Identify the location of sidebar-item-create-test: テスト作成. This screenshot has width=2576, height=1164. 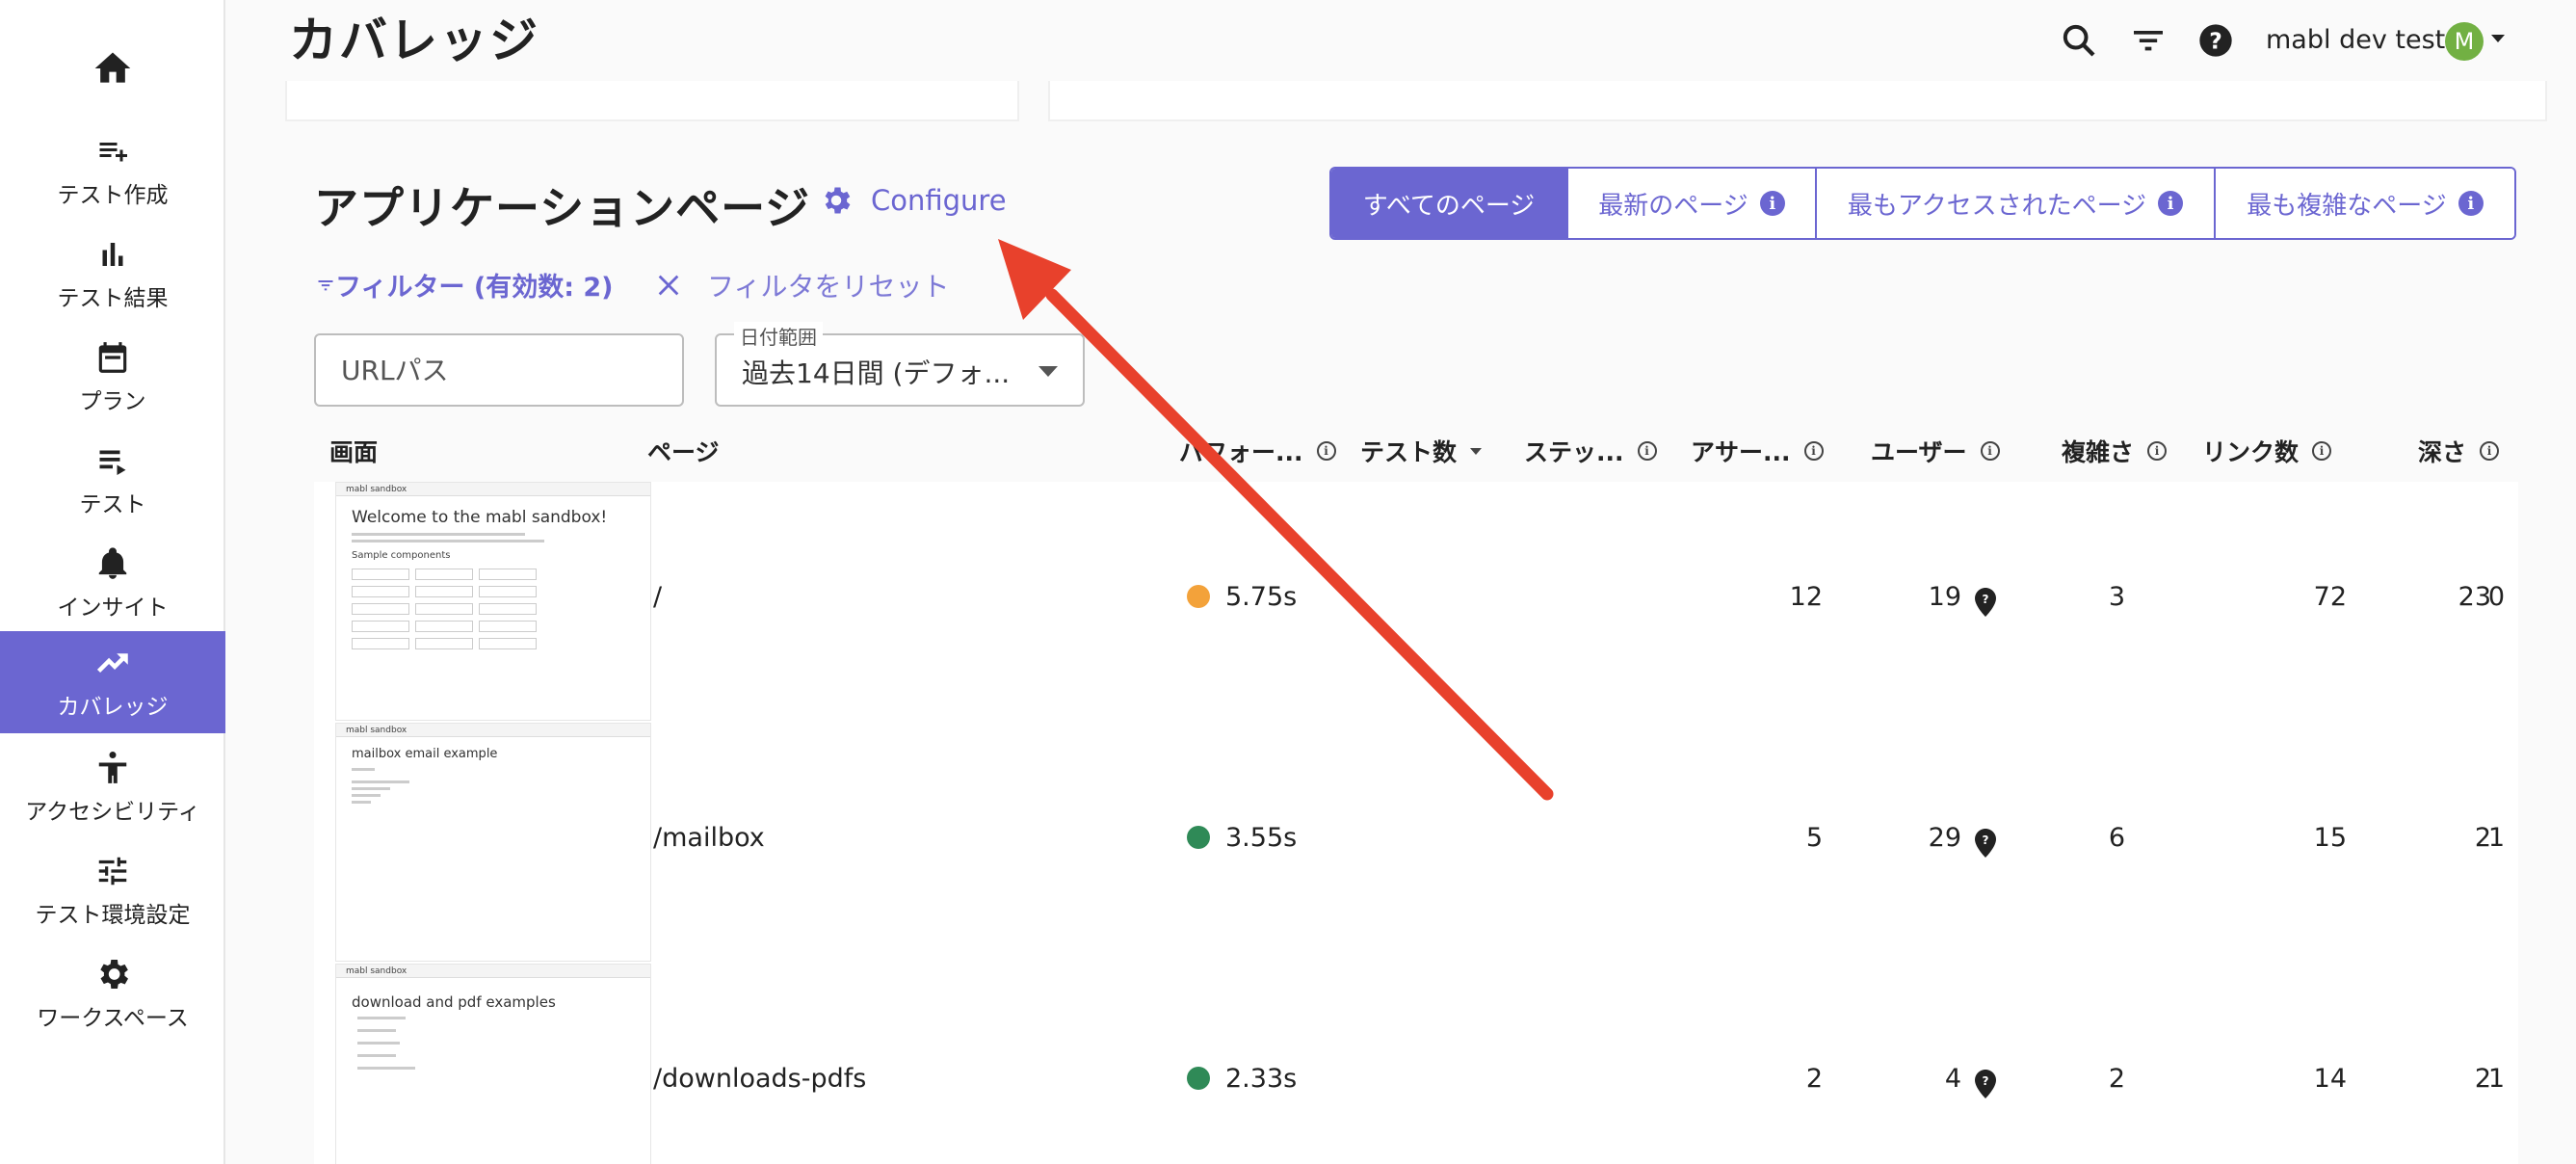
(112, 171).